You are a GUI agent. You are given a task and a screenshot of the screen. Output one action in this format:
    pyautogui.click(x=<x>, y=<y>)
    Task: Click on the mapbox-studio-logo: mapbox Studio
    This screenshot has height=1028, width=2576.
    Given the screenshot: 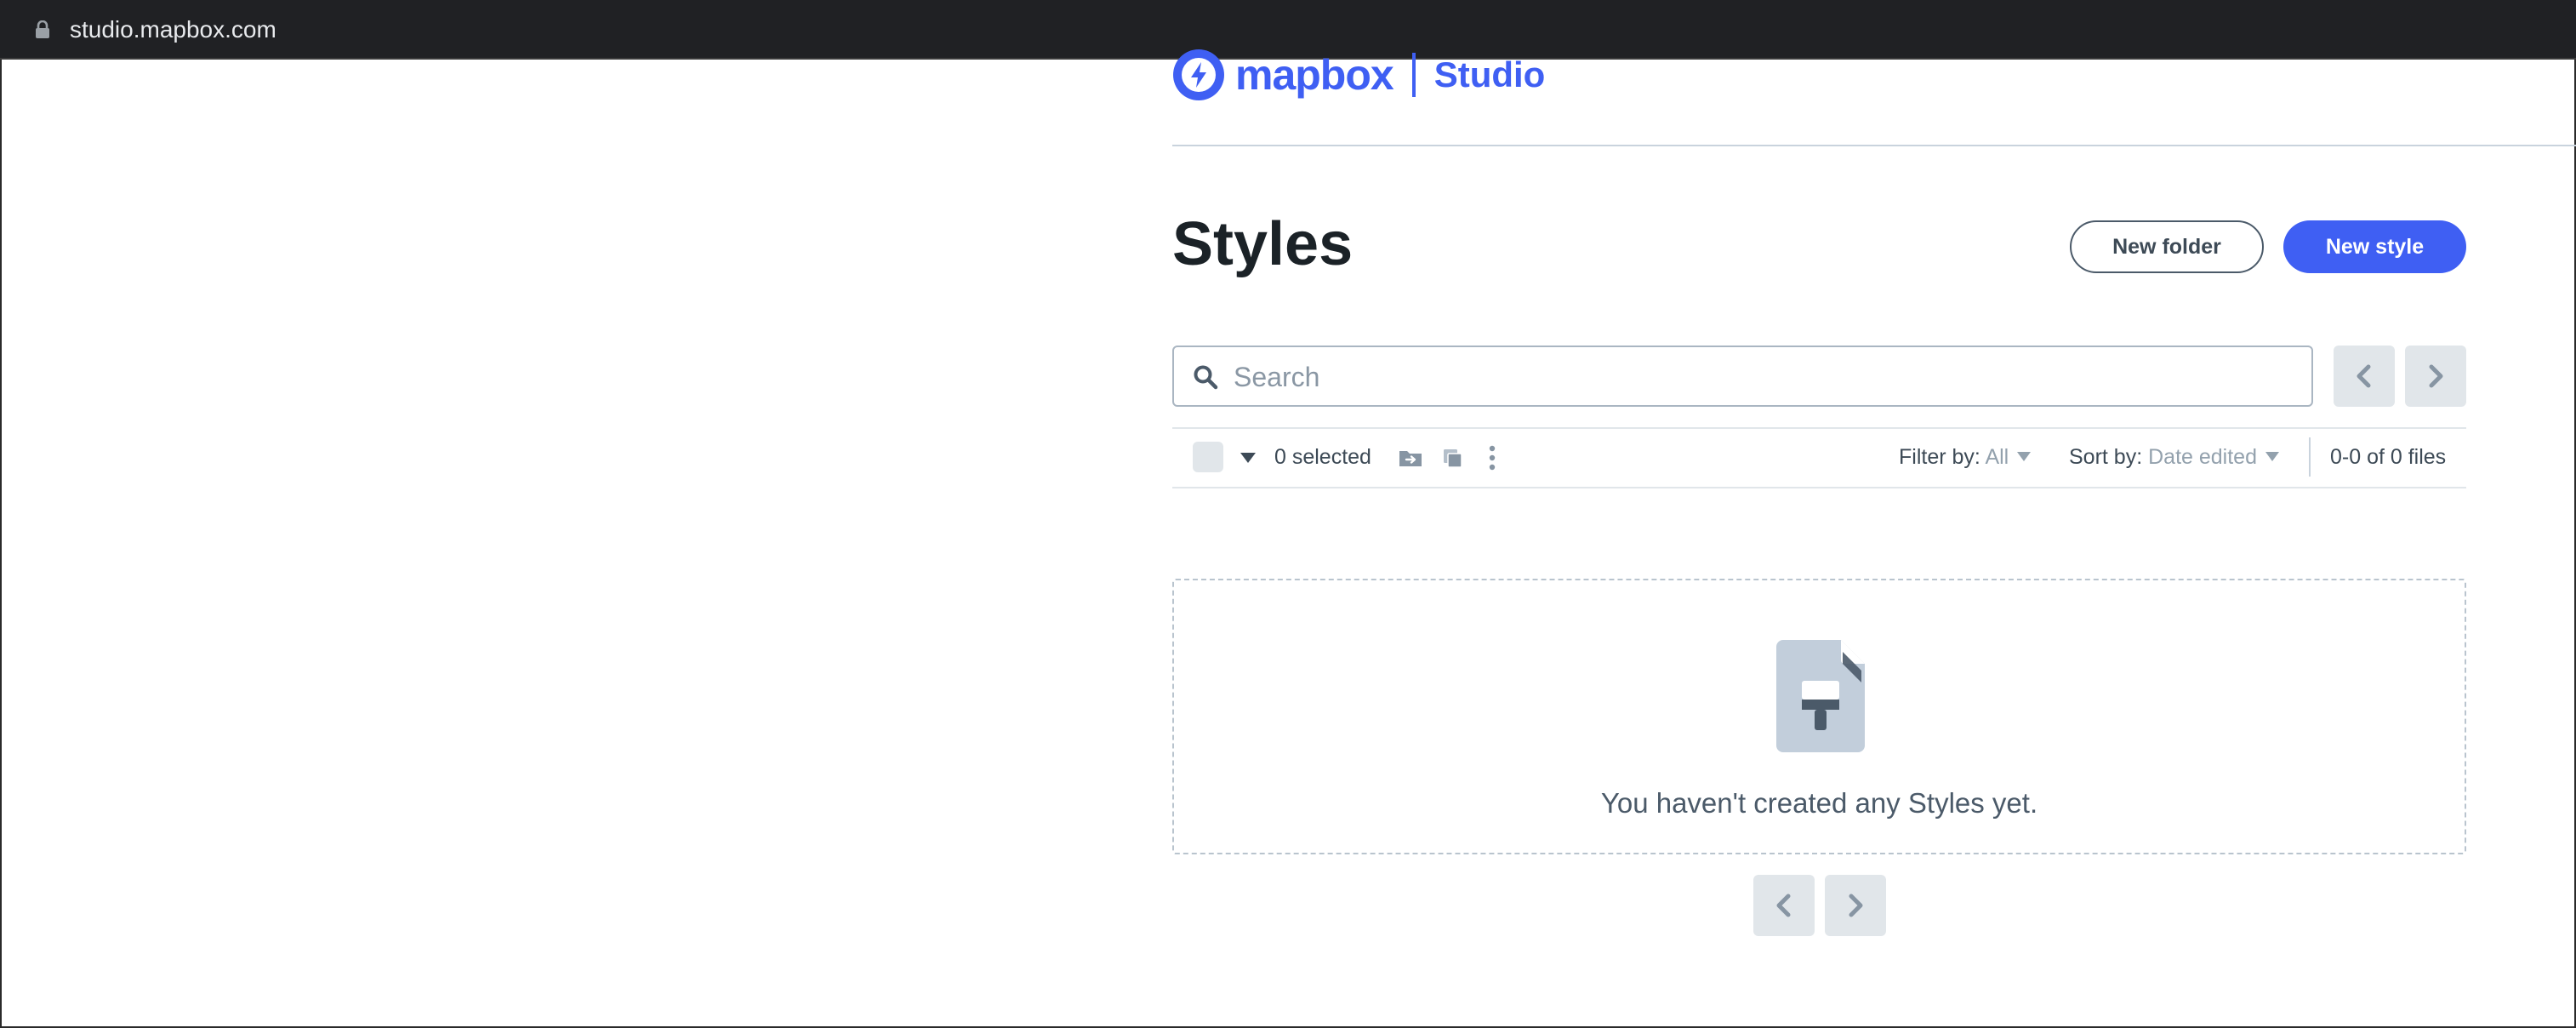 What is the action you would take?
    pyautogui.click(x=1358, y=75)
    